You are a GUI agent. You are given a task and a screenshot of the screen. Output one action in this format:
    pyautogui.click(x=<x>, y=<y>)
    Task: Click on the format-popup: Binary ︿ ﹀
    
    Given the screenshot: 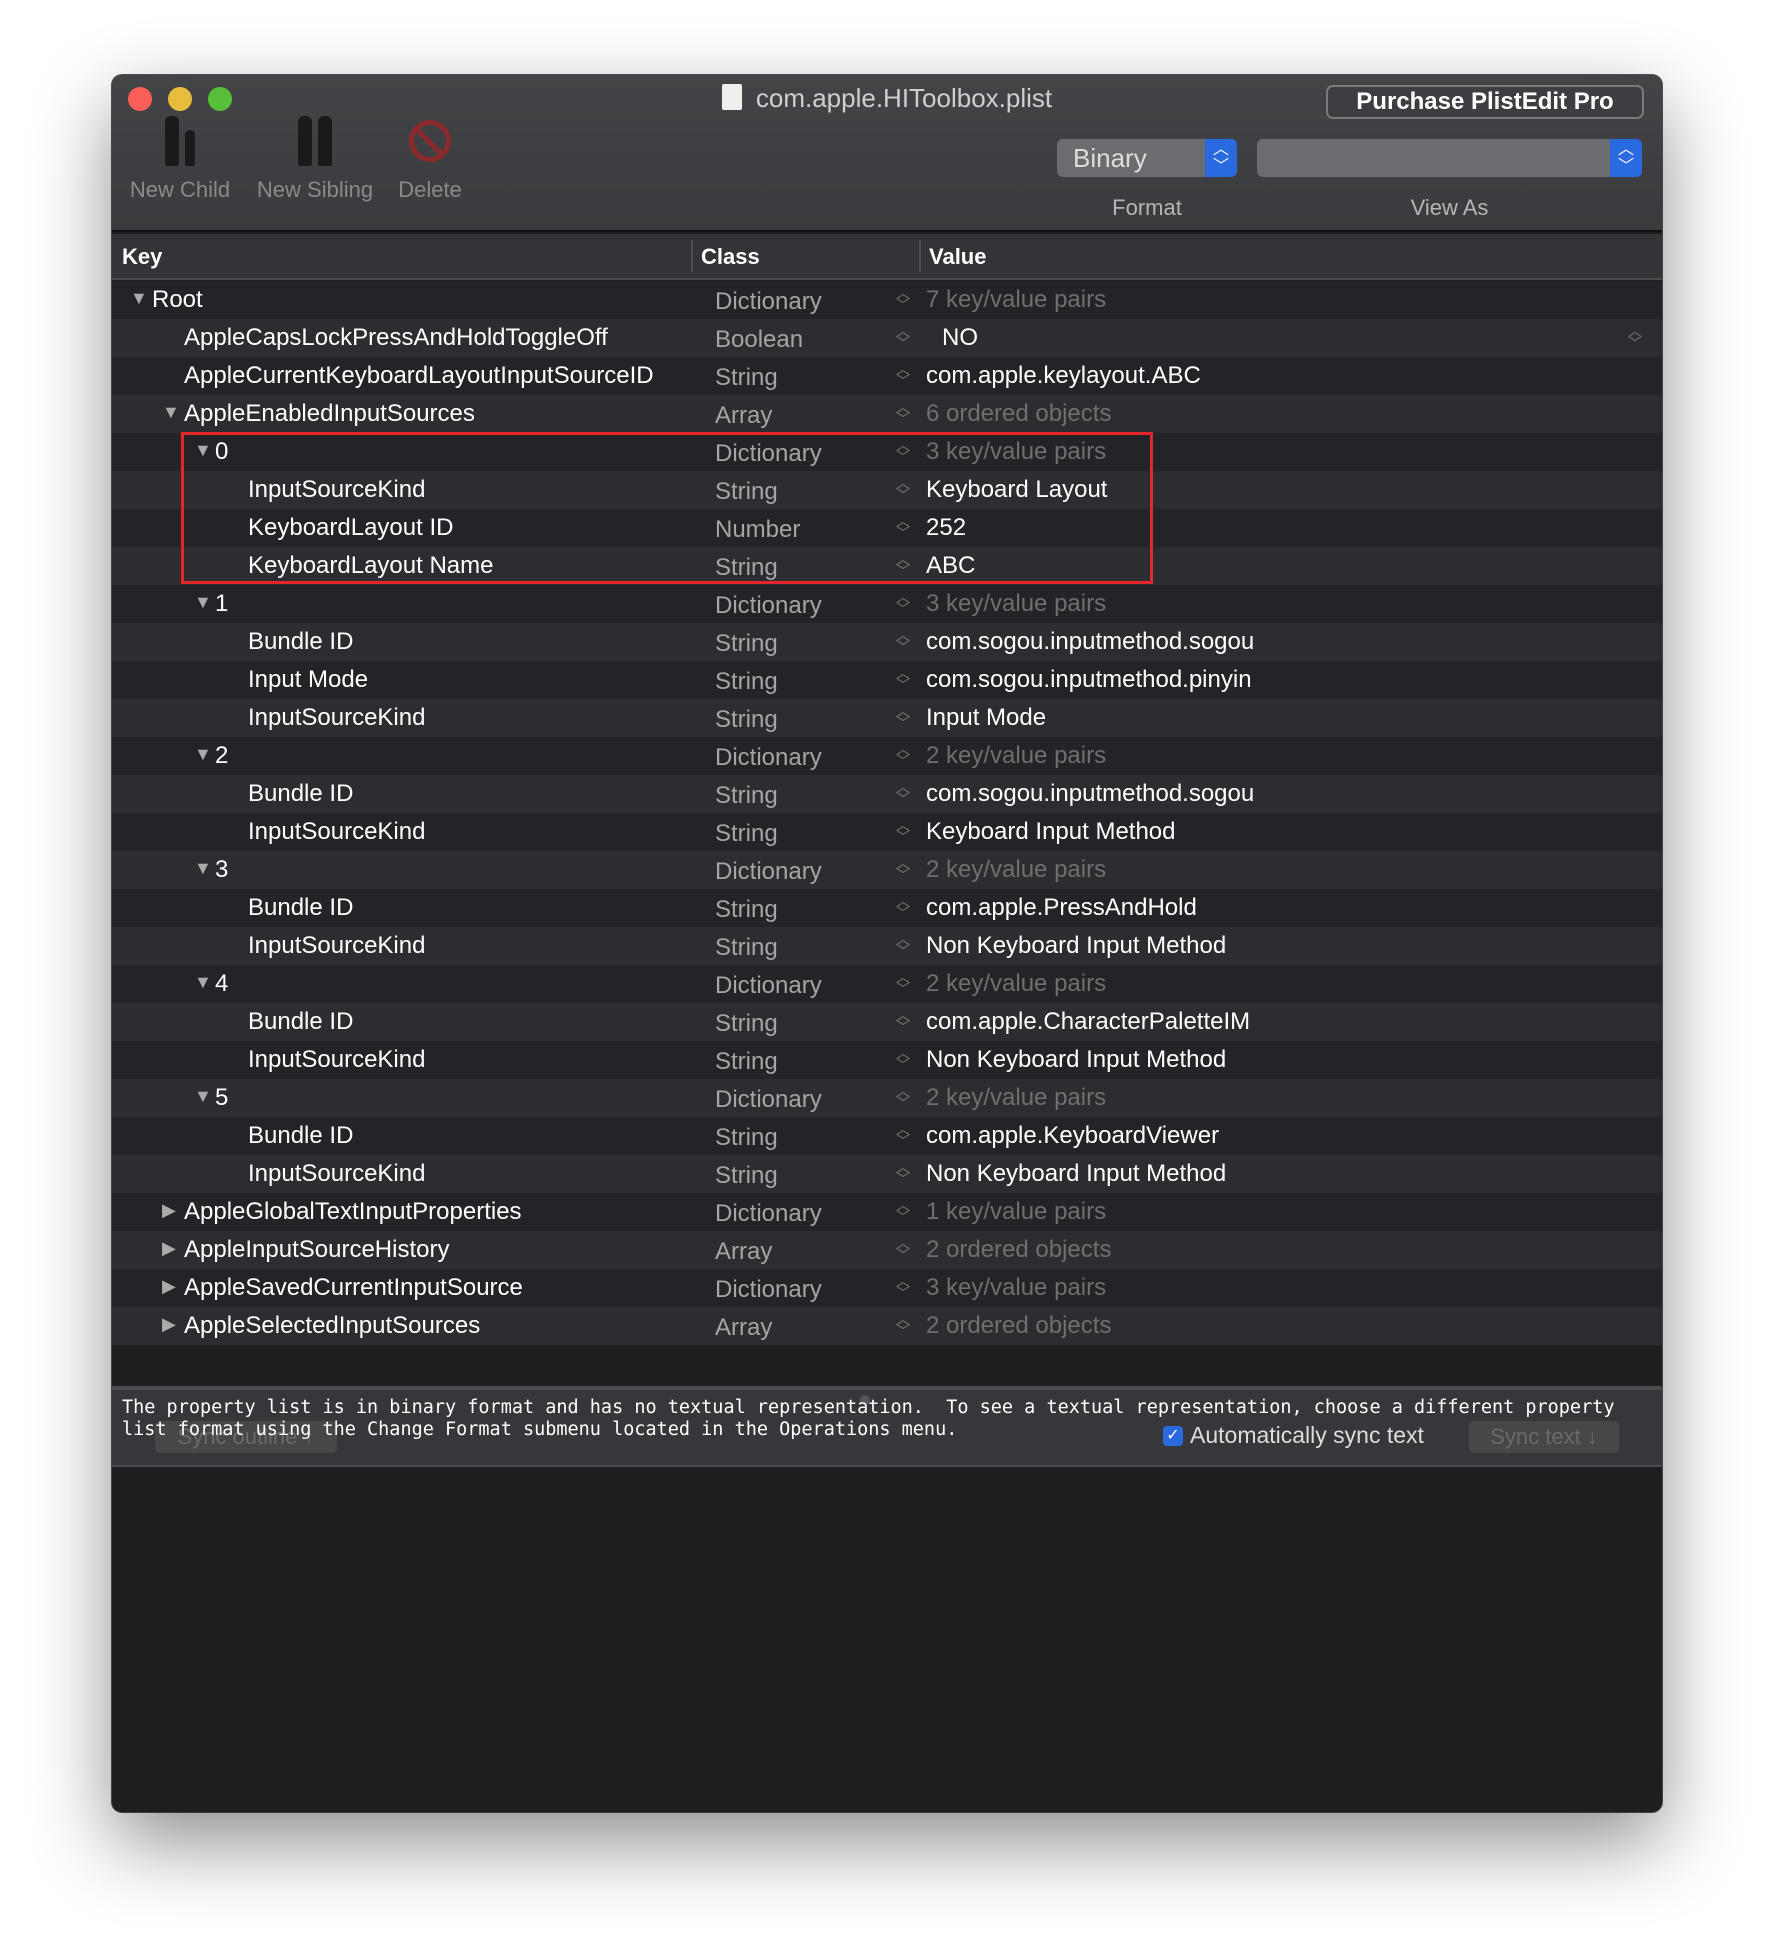 What is the action you would take?
    pyautogui.click(x=1147, y=158)
    